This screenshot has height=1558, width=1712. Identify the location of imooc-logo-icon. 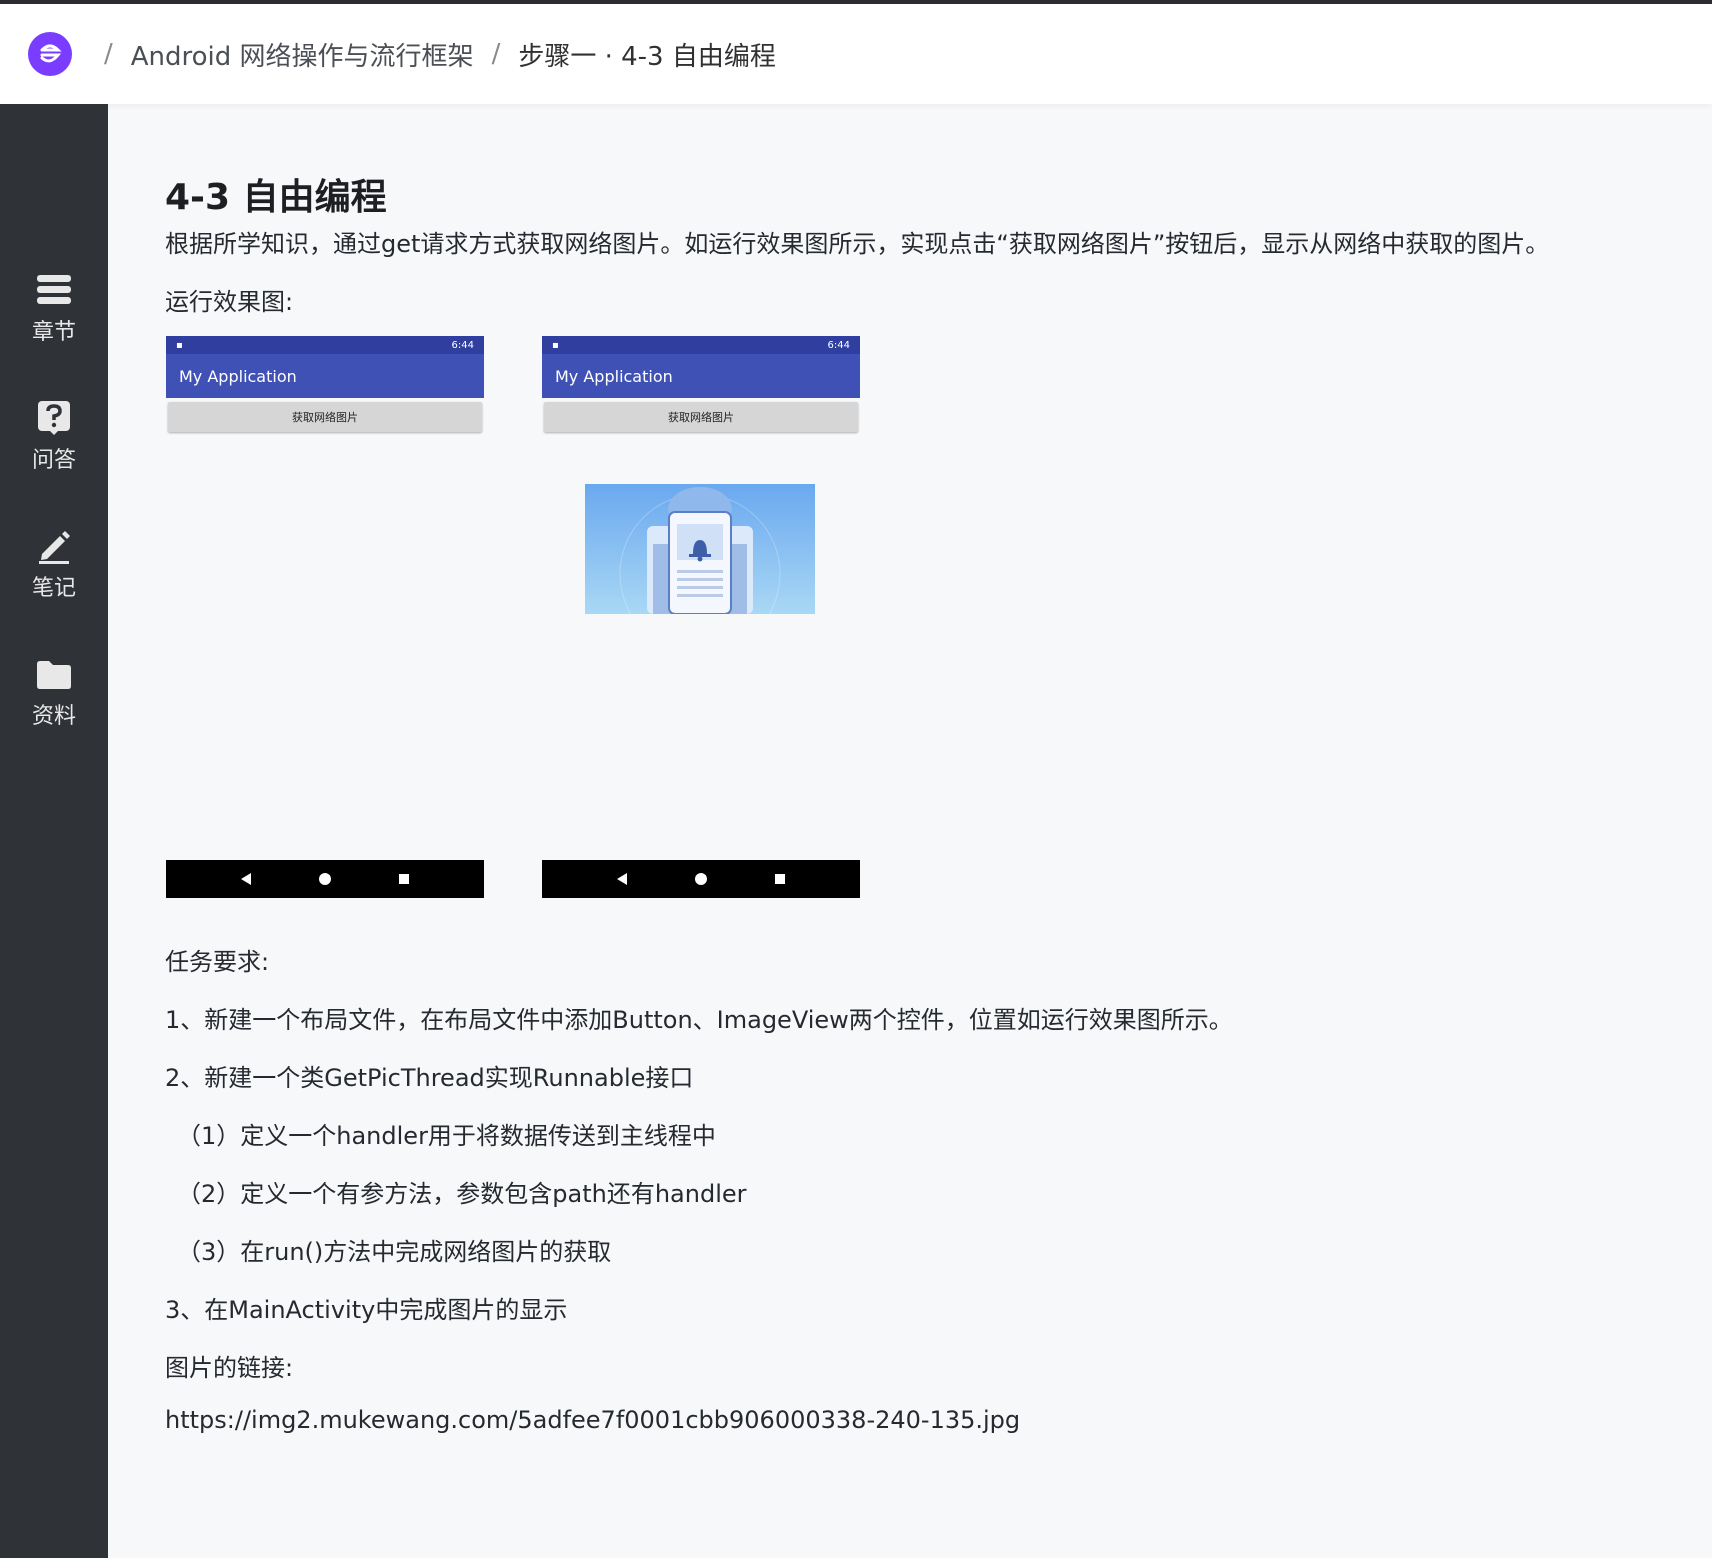
(50, 54).